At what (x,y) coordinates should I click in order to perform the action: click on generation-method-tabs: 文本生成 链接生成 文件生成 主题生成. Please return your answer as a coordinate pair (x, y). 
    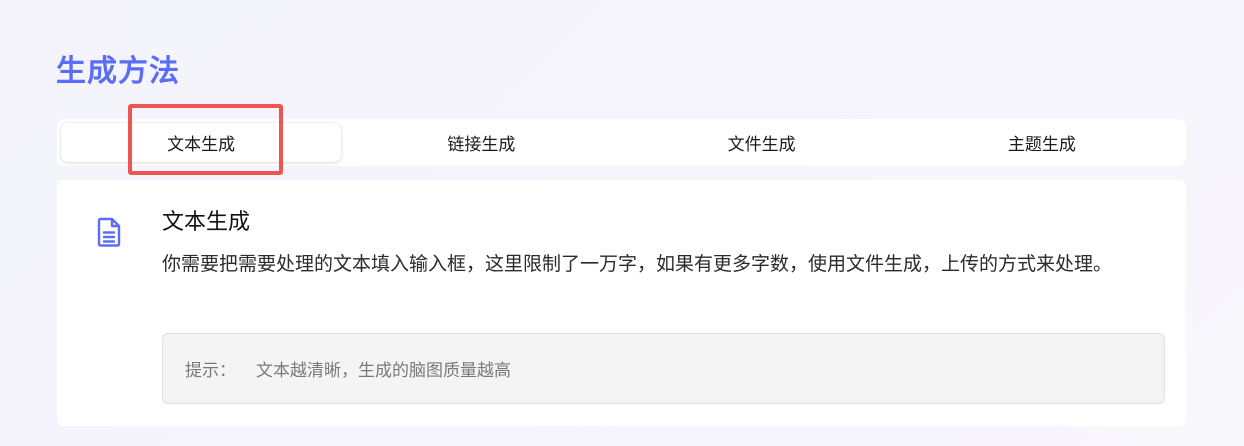
    Looking at the image, I should click on (621, 142).